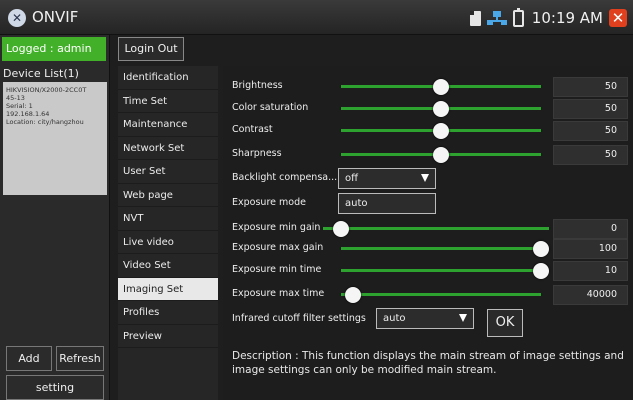 This screenshot has width=633, height=400. Describe the element at coordinates (252, 129) in the screenshot. I see `contrast-label: Contrast` at that location.